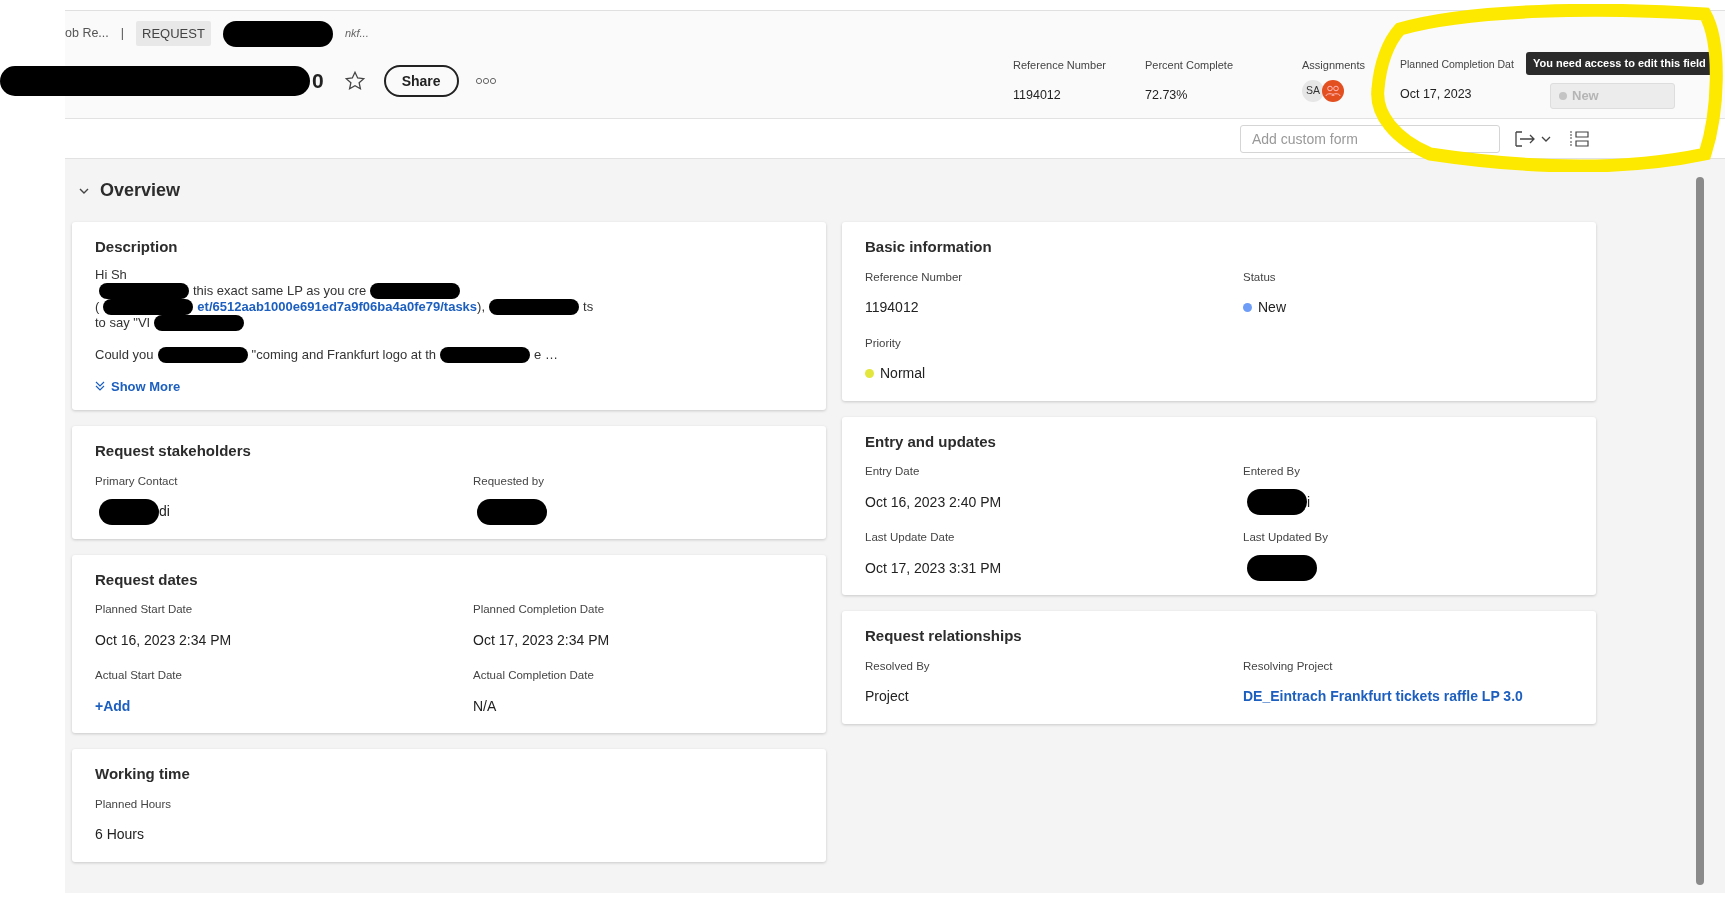  I want to click on field-label: Actual Completion Date, so click(534, 675).